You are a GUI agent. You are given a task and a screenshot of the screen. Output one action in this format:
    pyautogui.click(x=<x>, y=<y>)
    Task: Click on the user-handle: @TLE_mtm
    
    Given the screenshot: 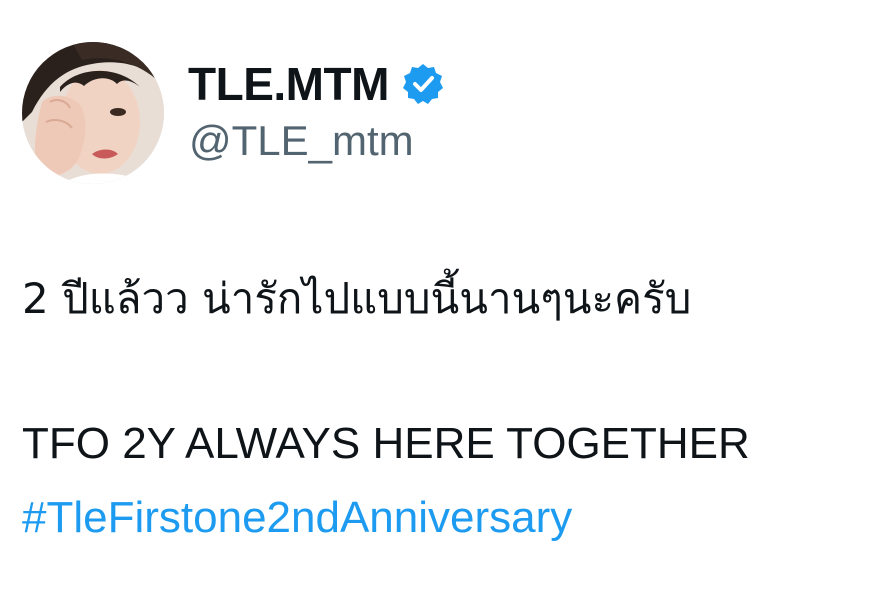 What is the action you would take?
    pyautogui.click(x=301, y=141)
    